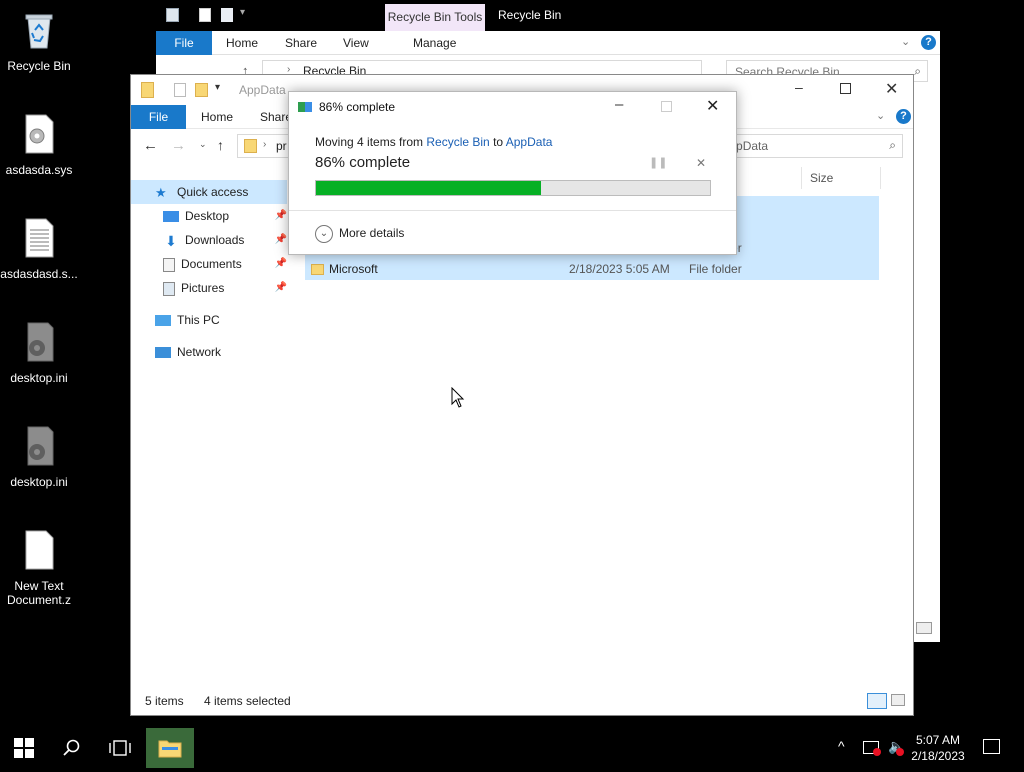 The image size is (1024, 772). What do you see at coordinates (39, 550) in the screenshot?
I see `blank-file-icon` at bounding box center [39, 550].